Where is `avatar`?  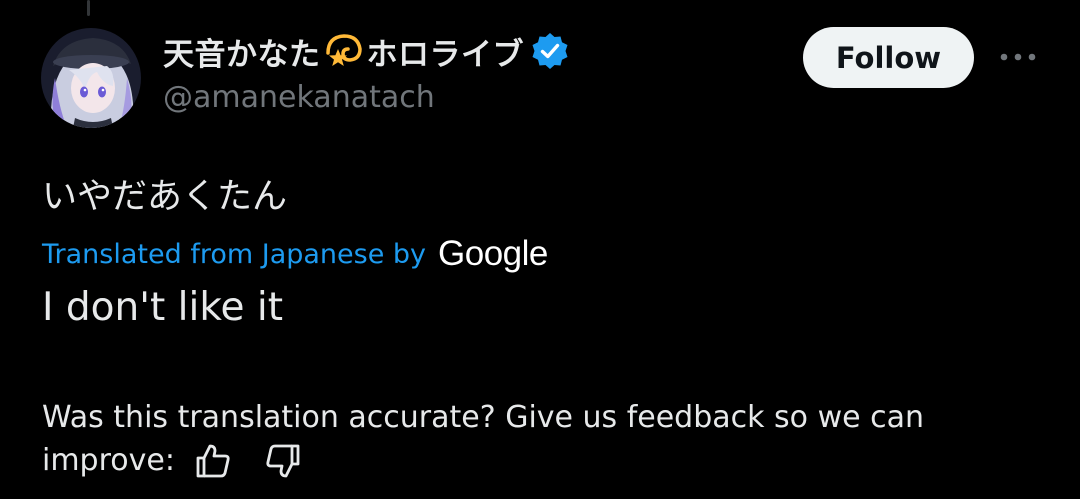
avatar is located at coordinates (91, 78).